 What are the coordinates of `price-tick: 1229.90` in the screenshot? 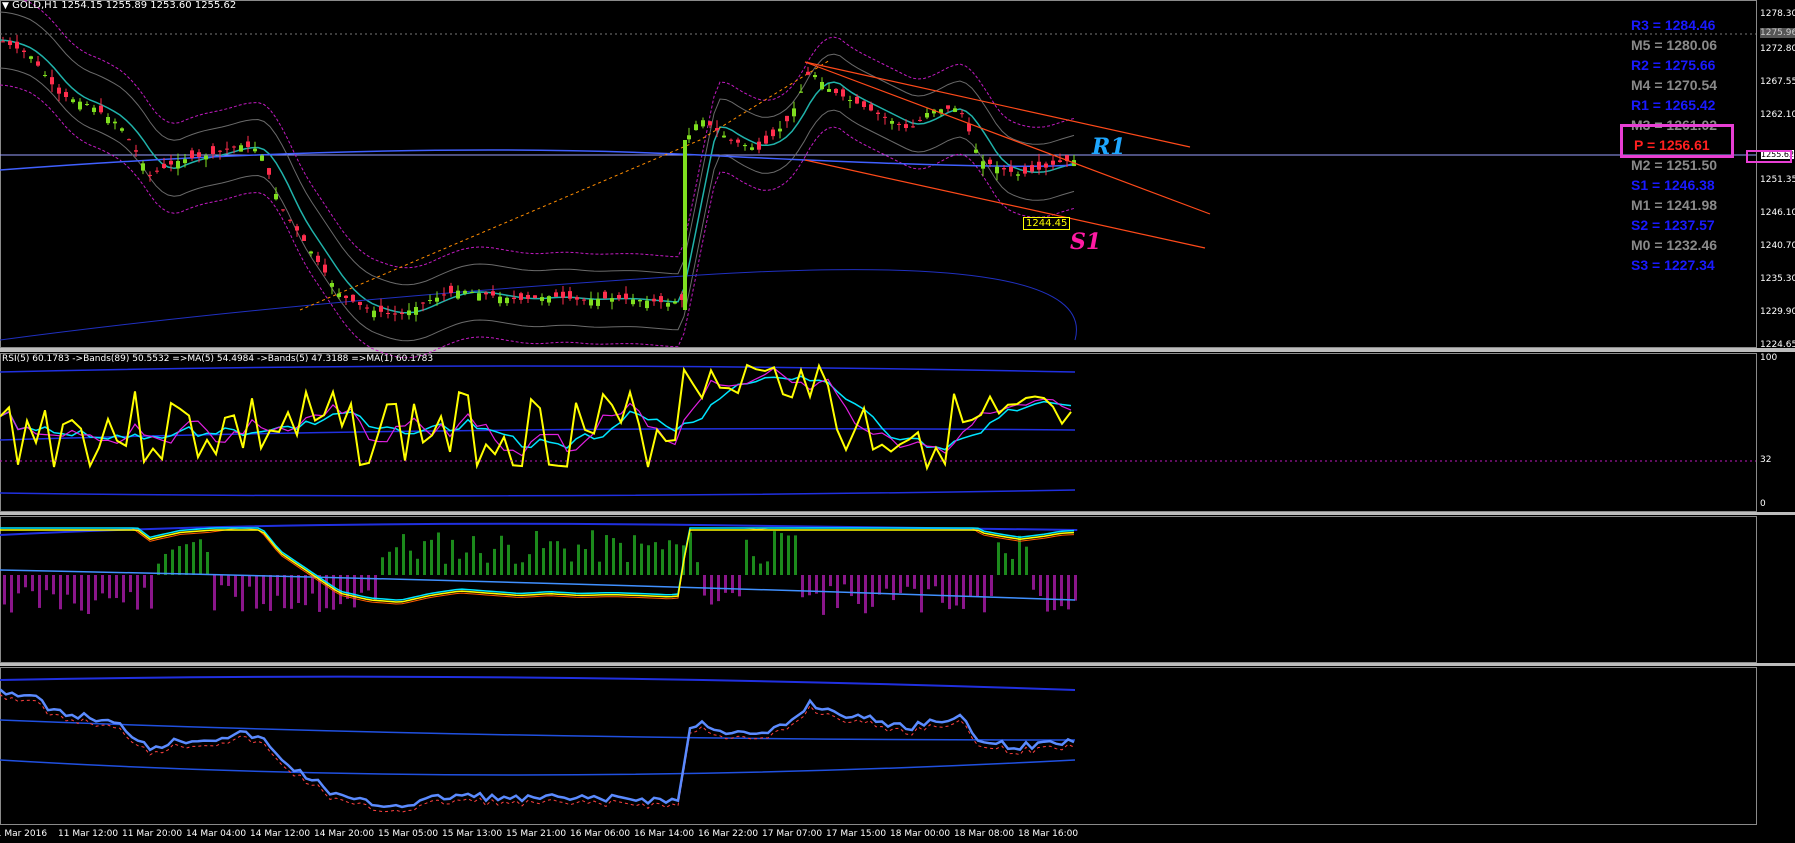 It's located at (1777, 312).